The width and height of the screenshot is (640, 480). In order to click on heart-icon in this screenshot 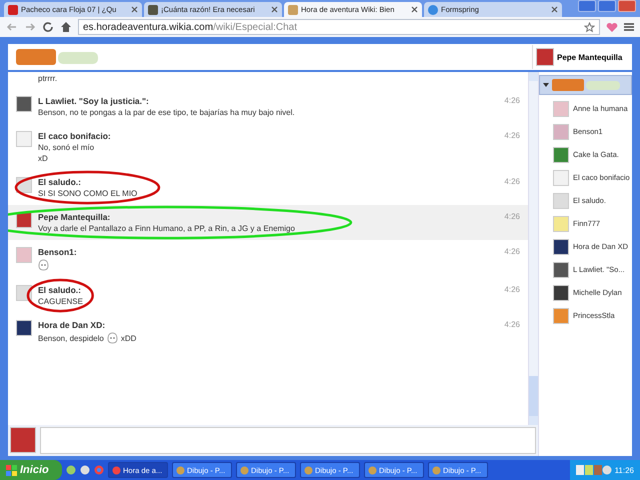, I will do `click(612, 27)`.